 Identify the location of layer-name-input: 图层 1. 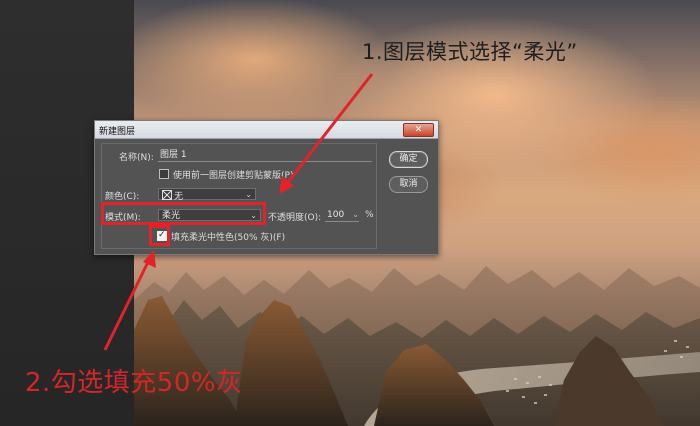
(265, 156).